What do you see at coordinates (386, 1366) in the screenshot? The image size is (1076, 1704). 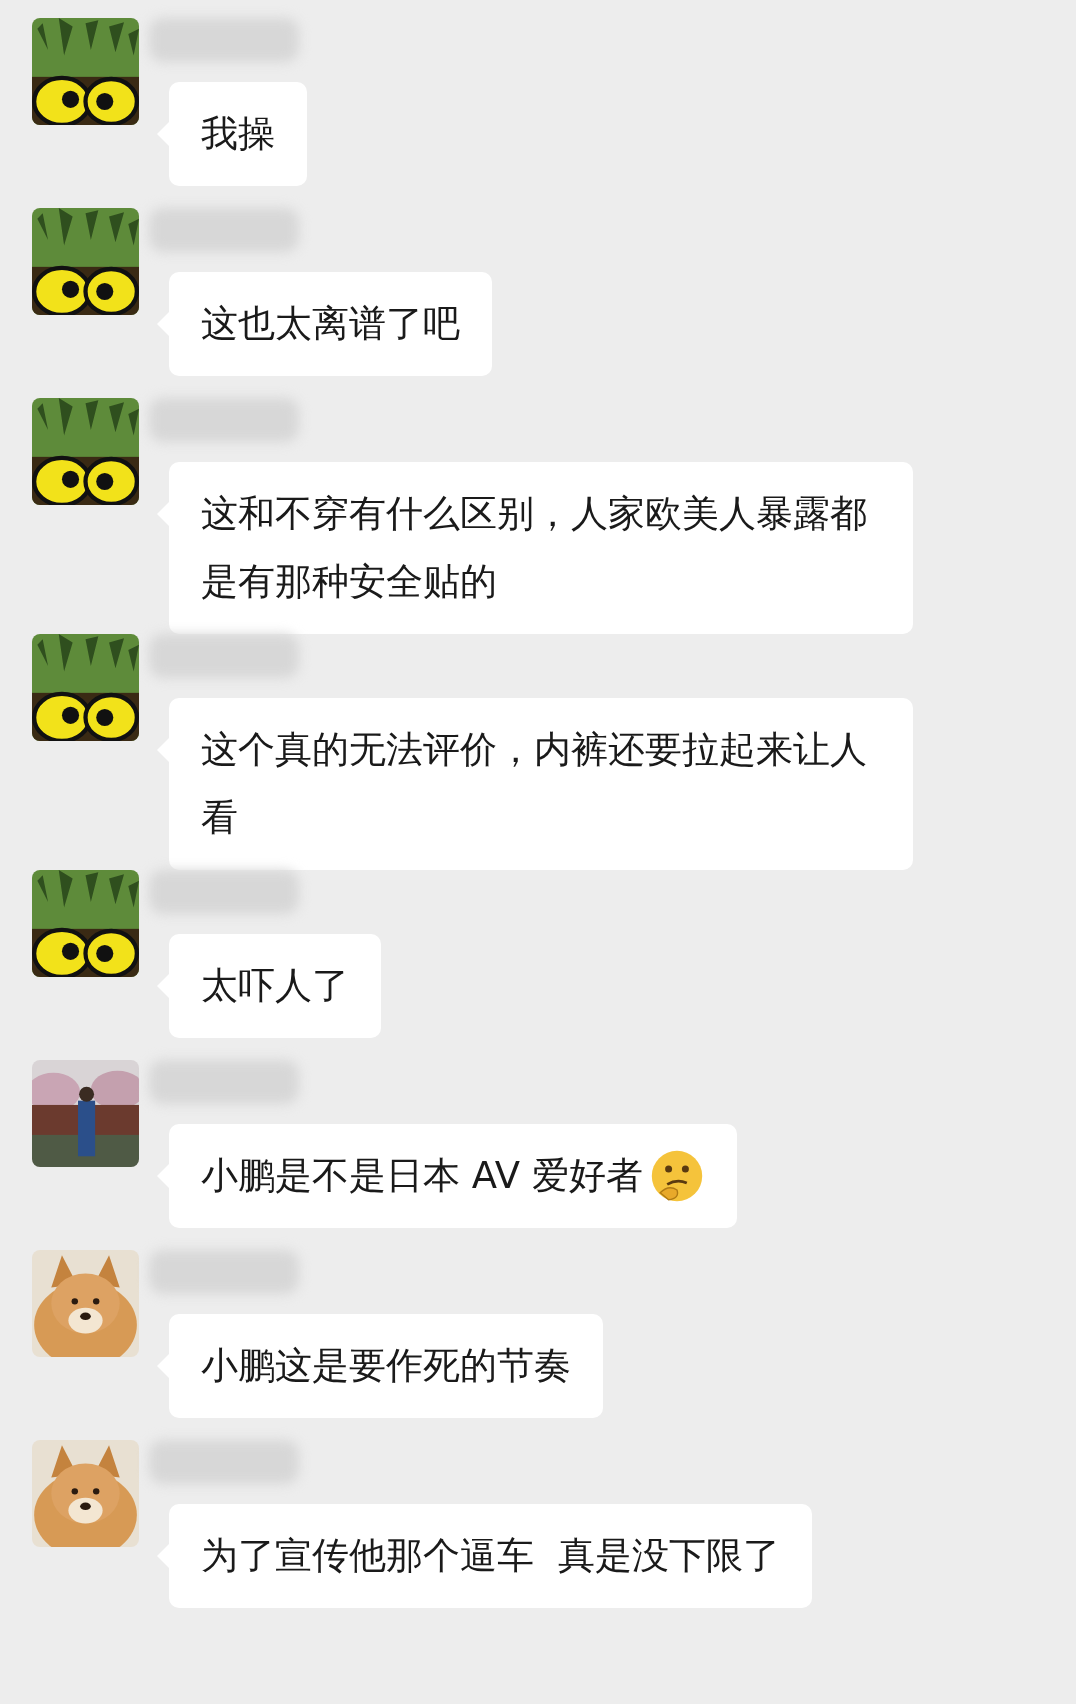 I see `message-text: 小鹏这是要作死的节奏` at bounding box center [386, 1366].